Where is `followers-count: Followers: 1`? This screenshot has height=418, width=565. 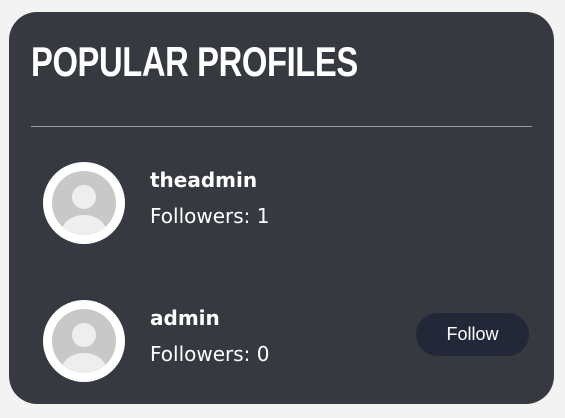
followers-count: Followers: 1 is located at coordinates (210, 216).